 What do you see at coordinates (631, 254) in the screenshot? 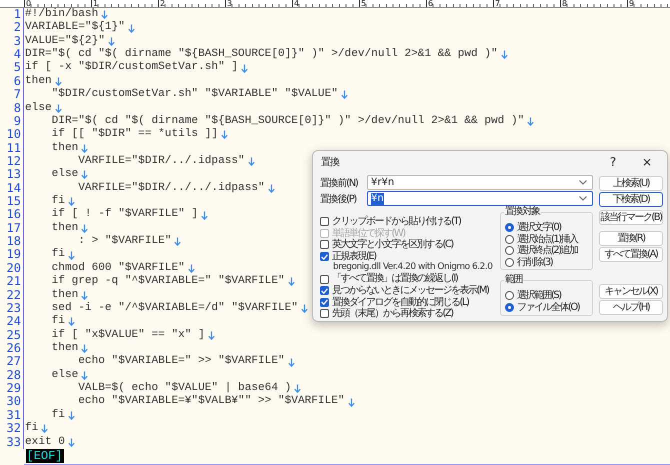
I see `dialog-button: すべて置換(A)` at bounding box center [631, 254].